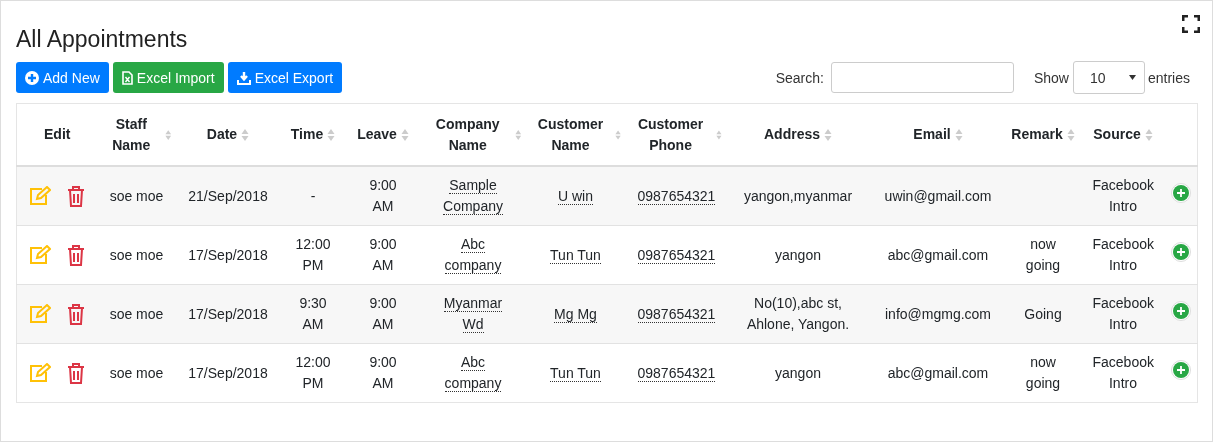  I want to click on table-cell: now going, so click(1043, 373).